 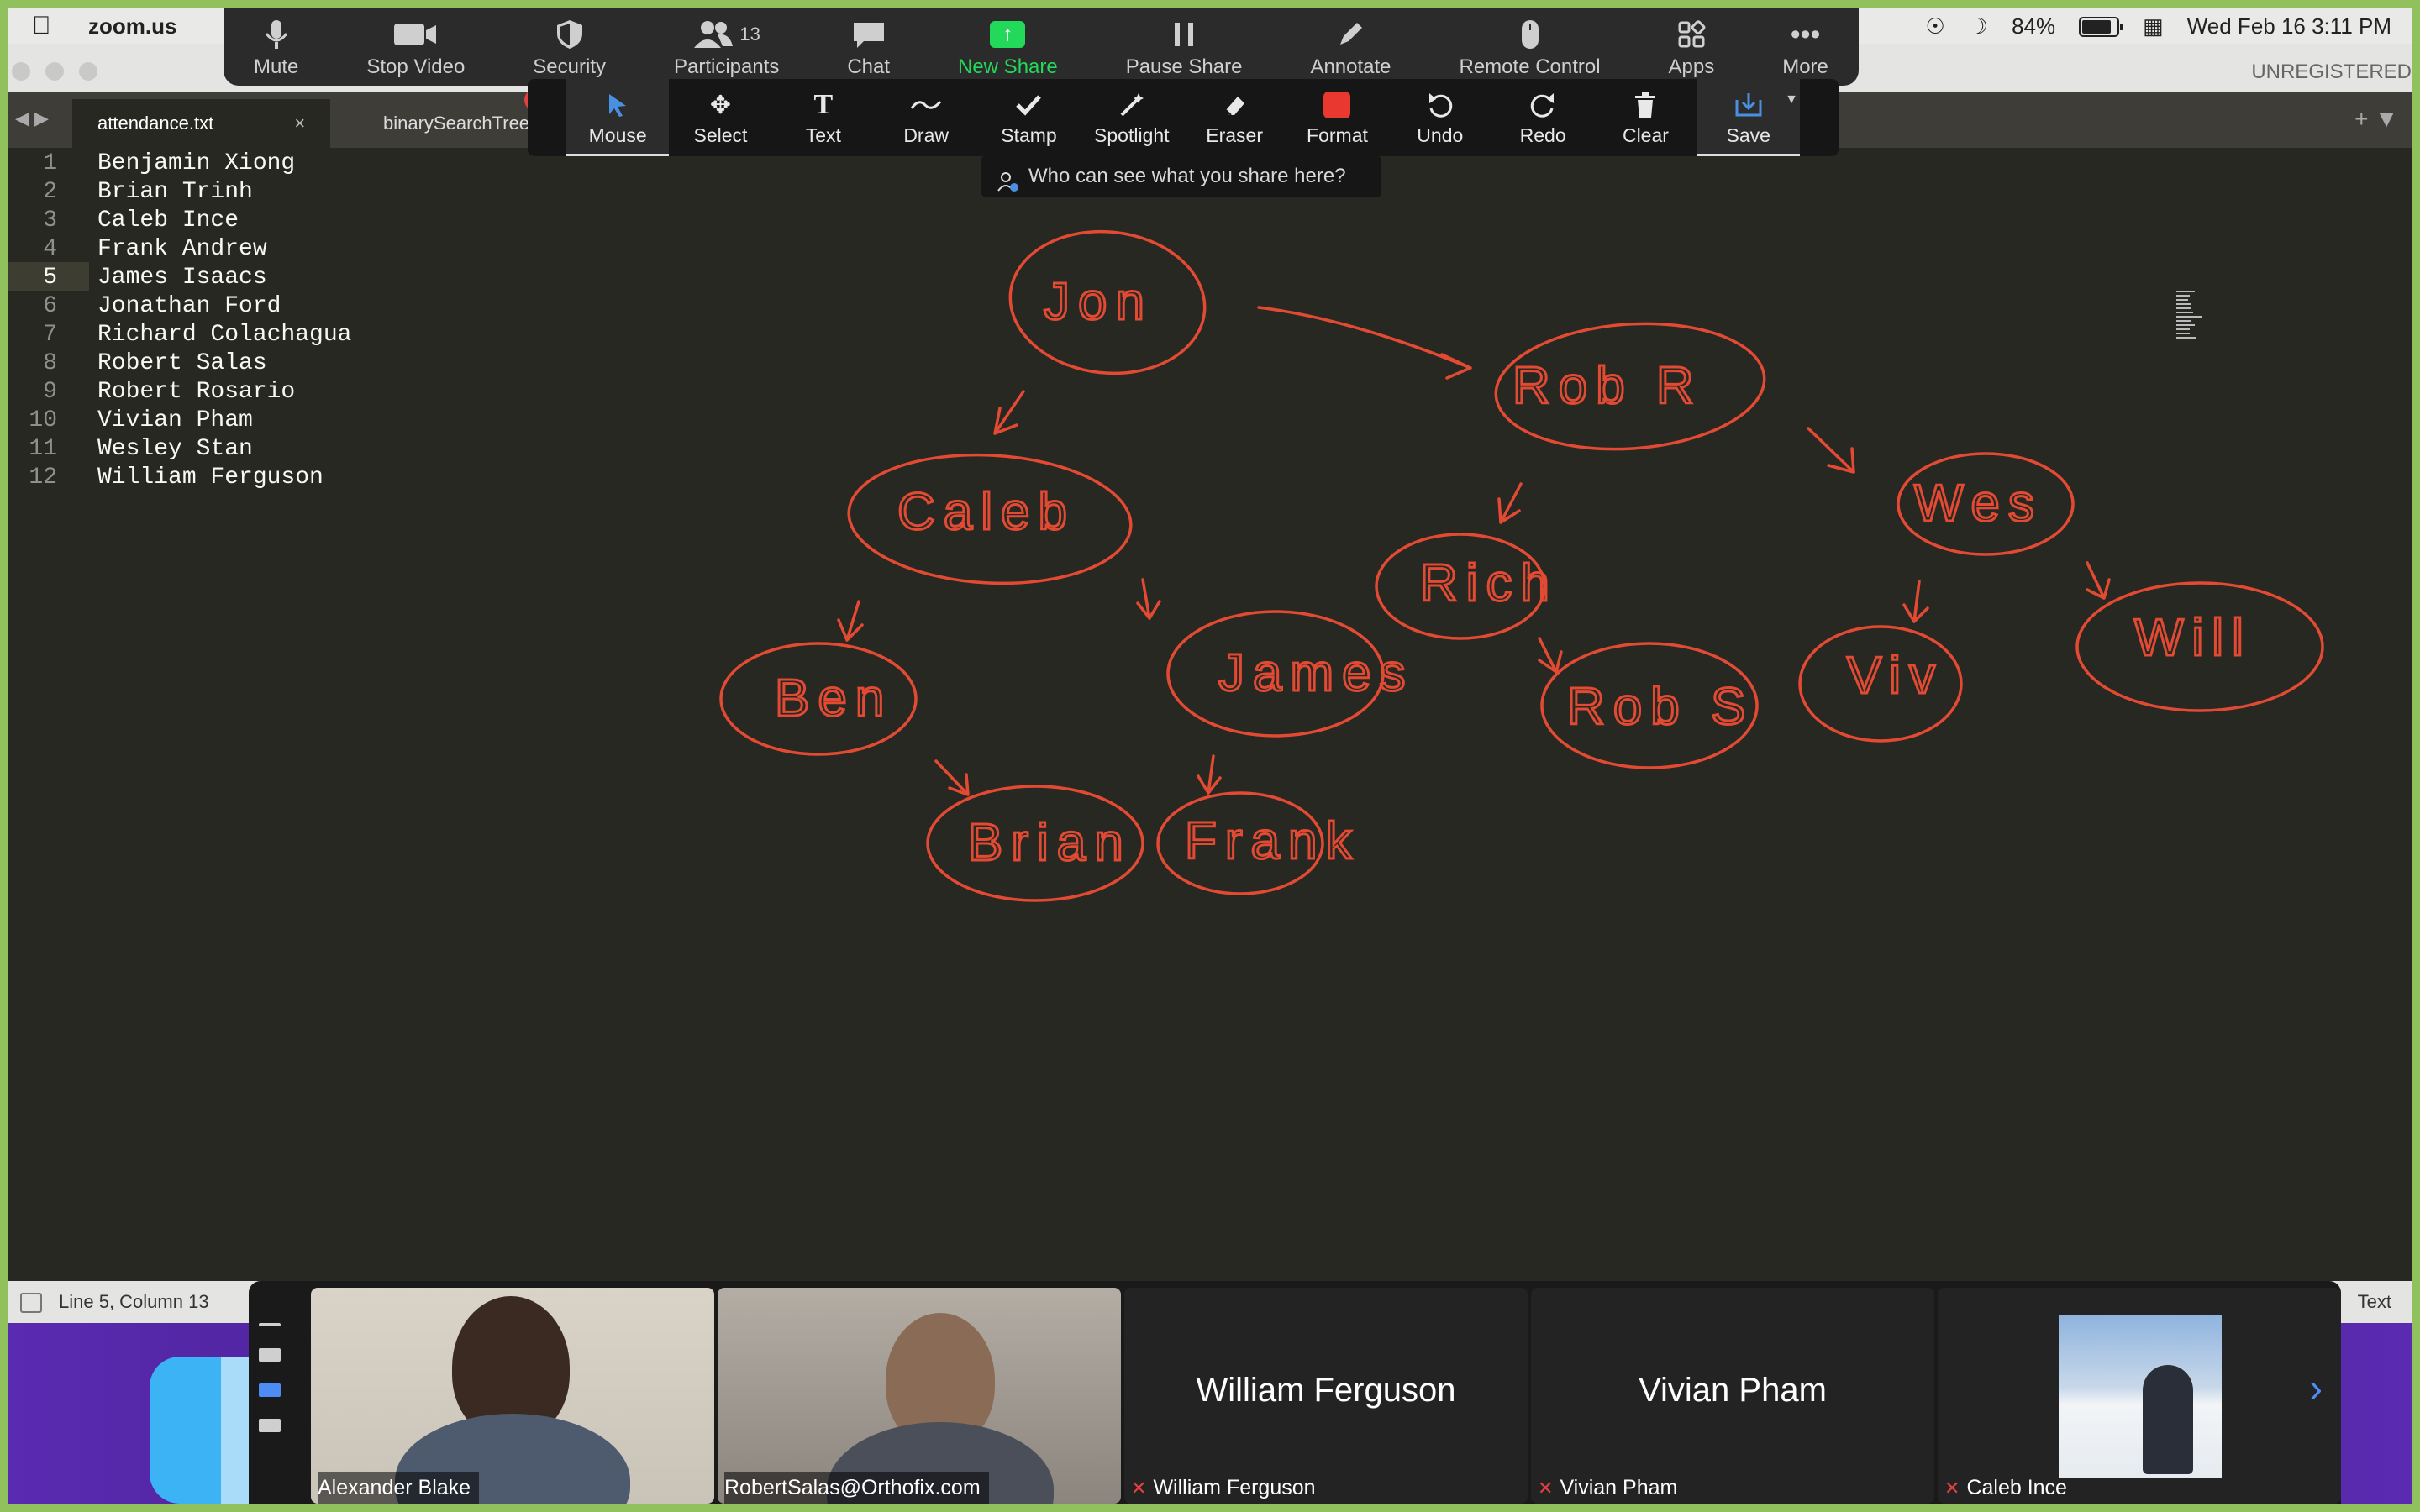 I want to click on syntax-mode: Text, so click(x=2374, y=1302).